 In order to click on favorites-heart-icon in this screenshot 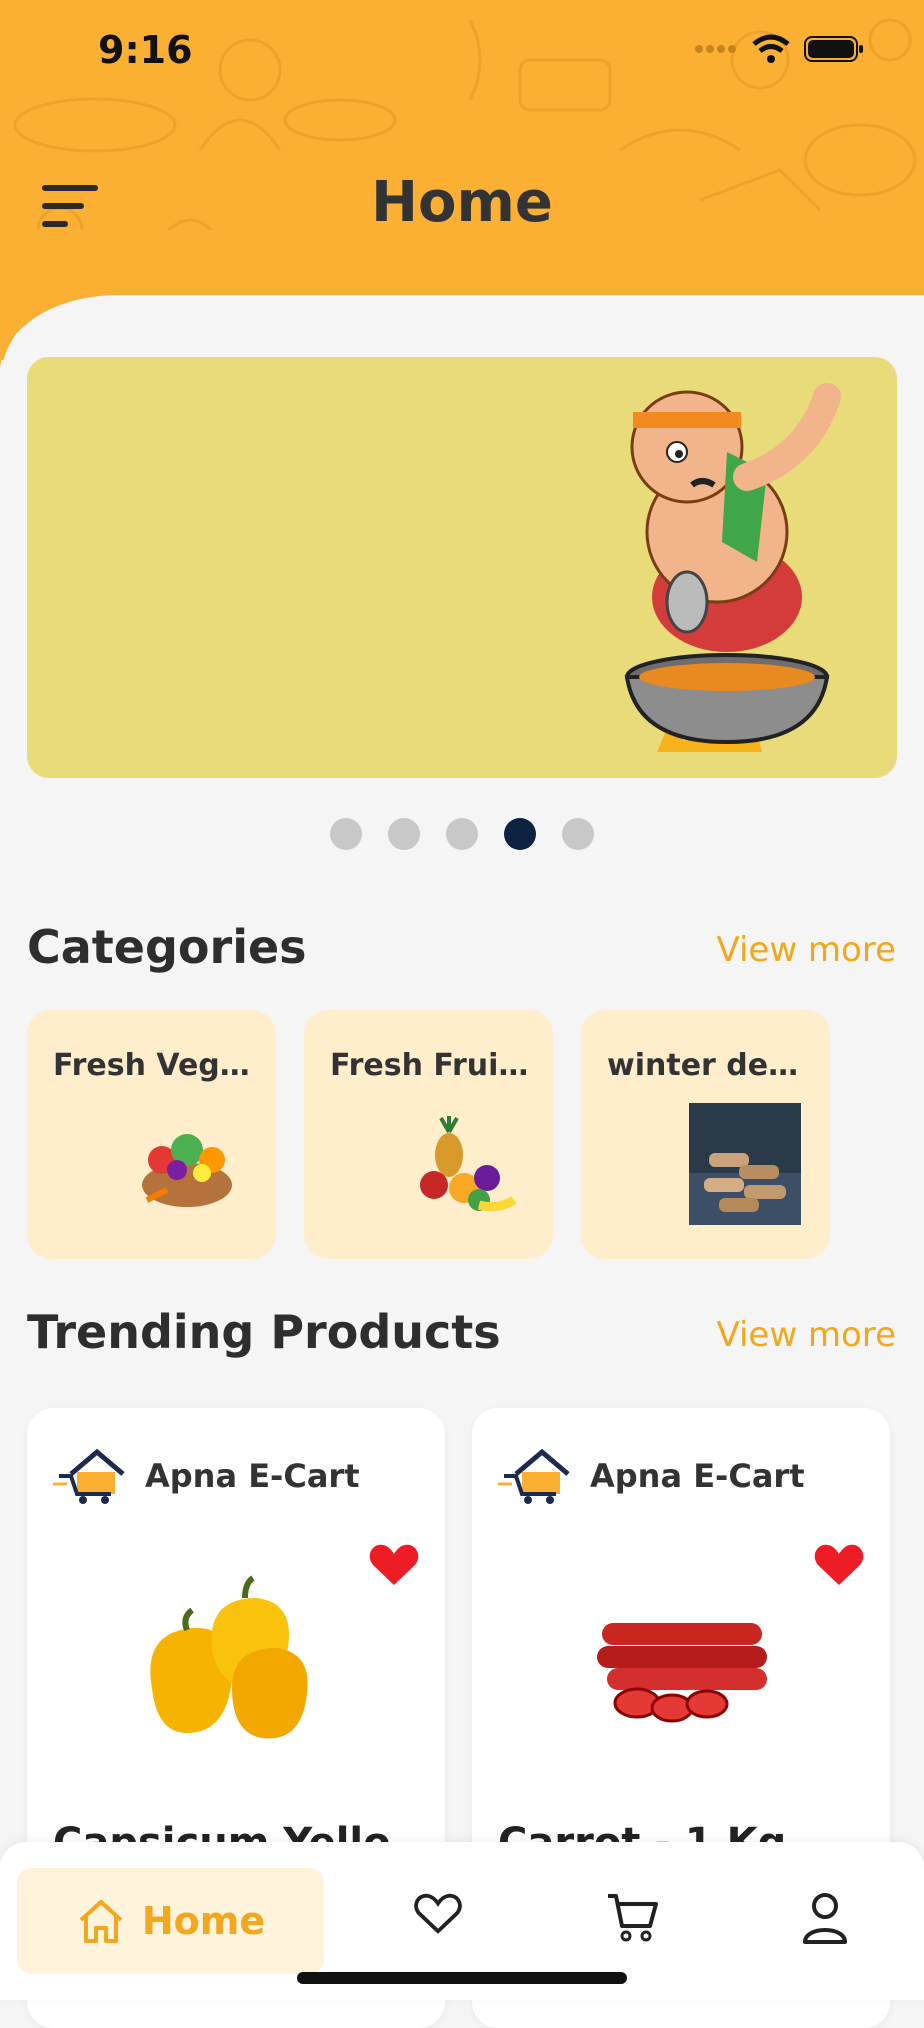, I will do `click(438, 1914)`.